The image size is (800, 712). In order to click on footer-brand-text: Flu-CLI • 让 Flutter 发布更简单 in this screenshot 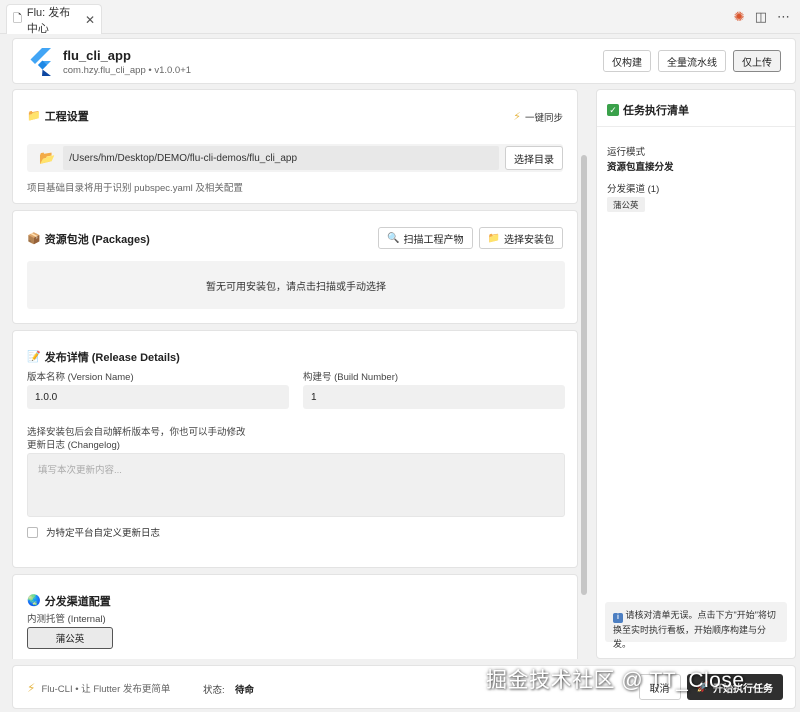, I will do `click(106, 689)`.